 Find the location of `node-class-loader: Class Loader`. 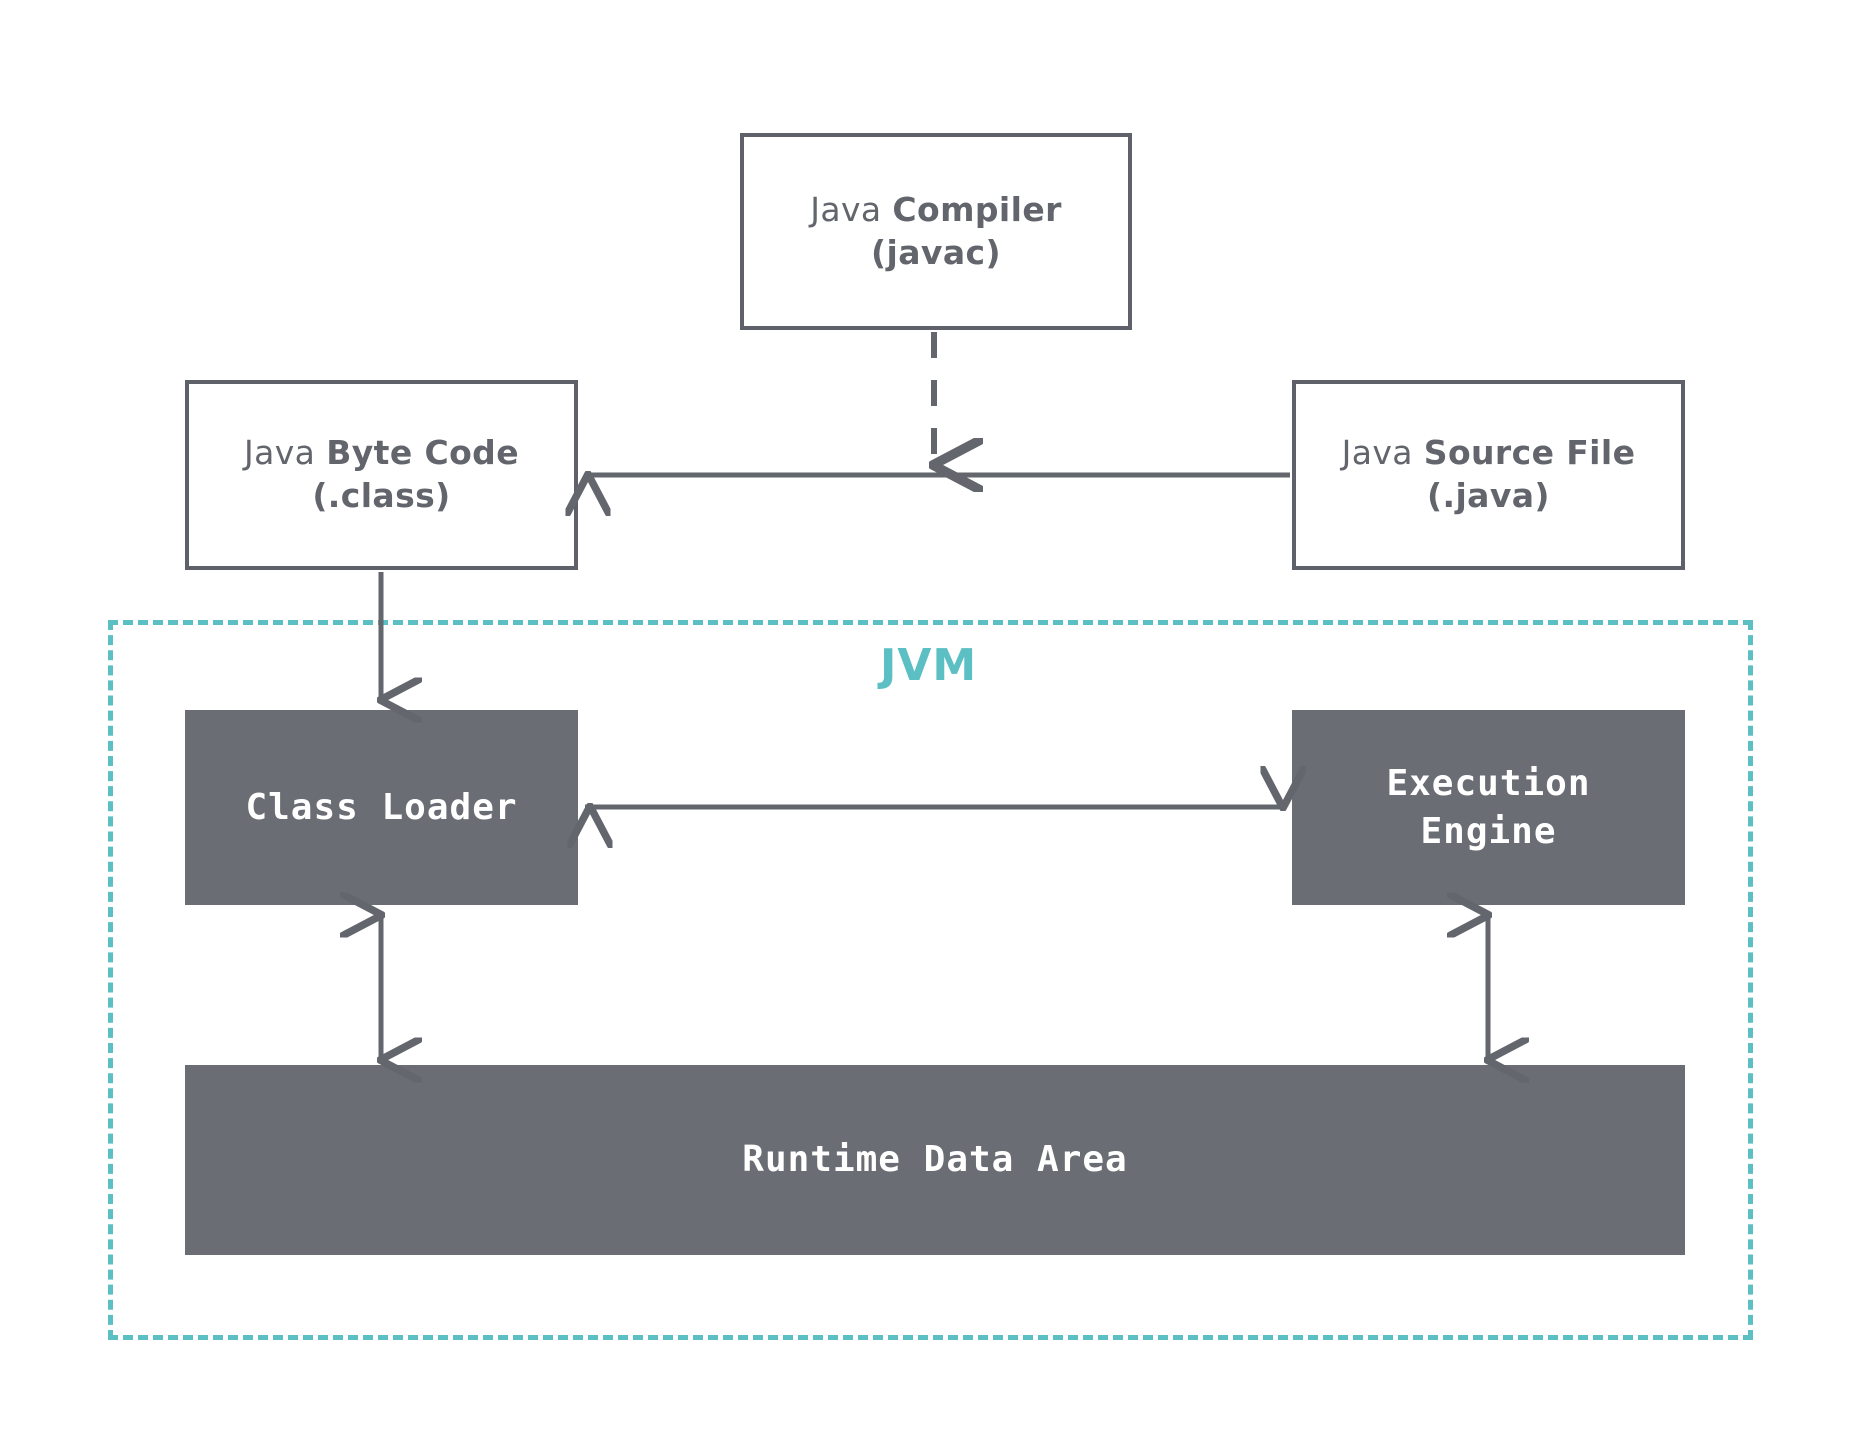

node-class-loader: Class Loader is located at coordinates (381, 807).